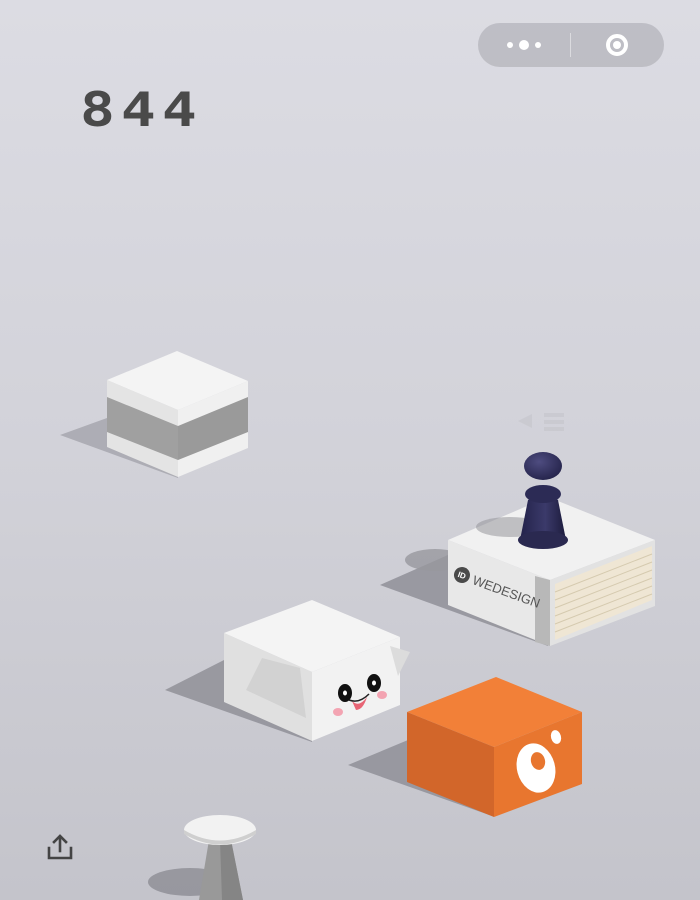 Image resolution: width=700 pixels, height=900 pixels. Describe the element at coordinates (202, 857) in the screenshot. I see `stool-pedestal` at that location.